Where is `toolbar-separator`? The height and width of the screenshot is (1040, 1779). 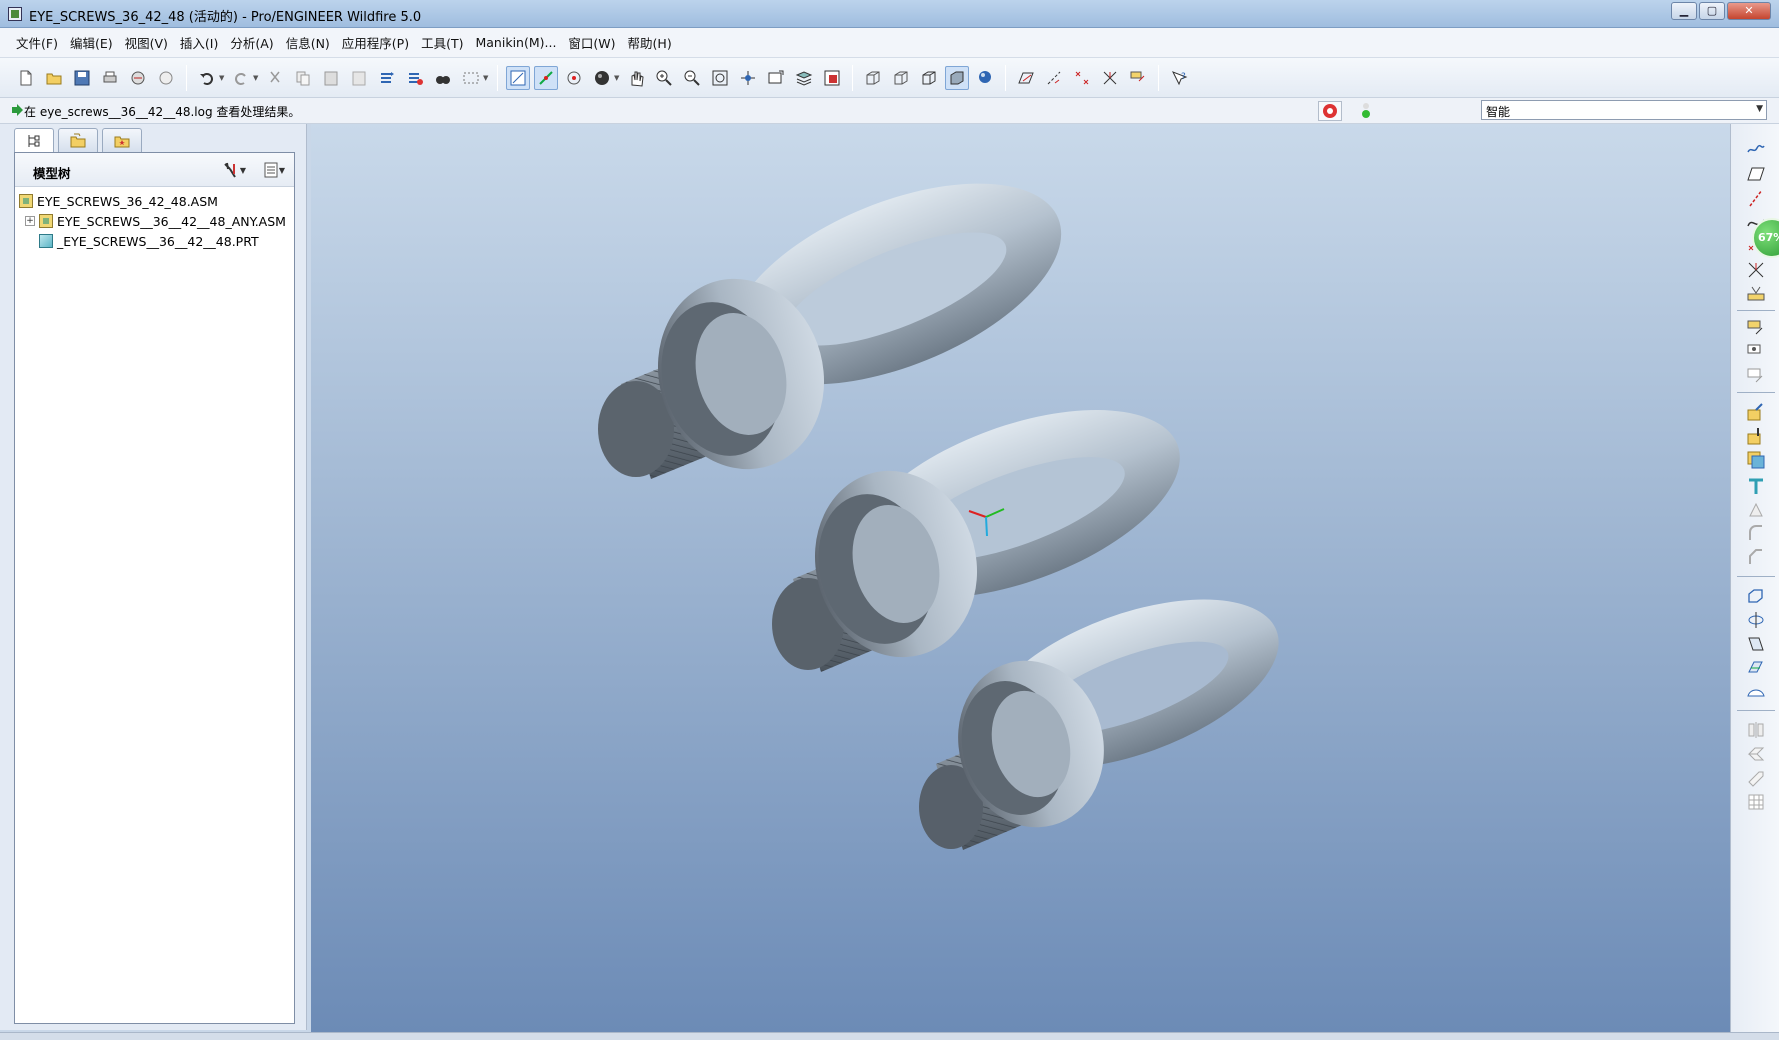 toolbar-separator is located at coordinates (852, 77).